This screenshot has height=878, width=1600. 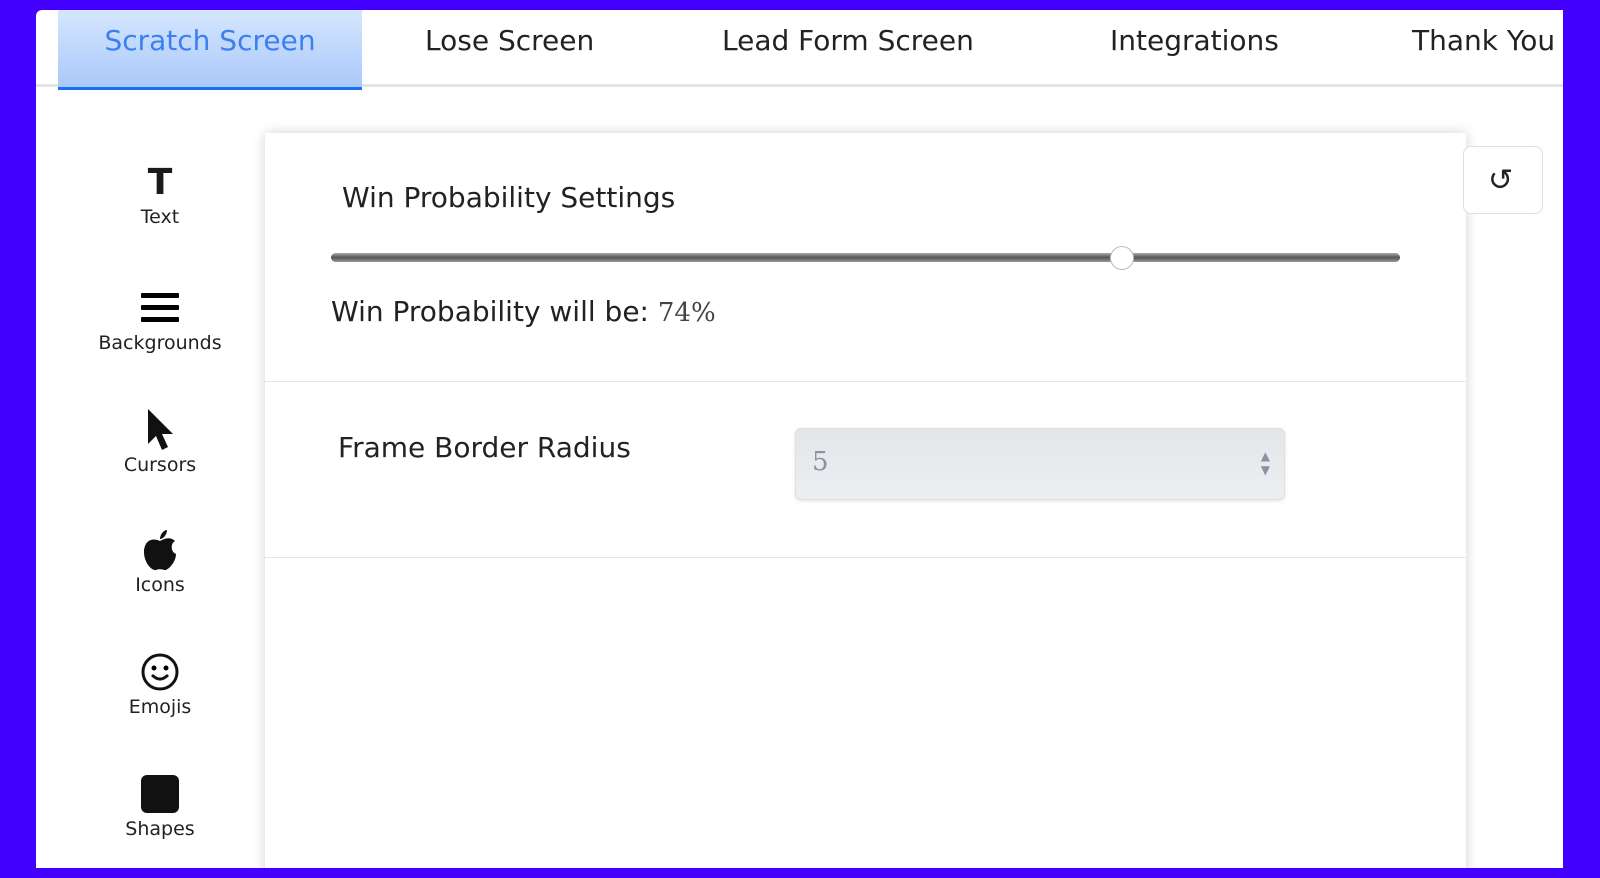 What do you see at coordinates (160, 217) in the screenshot?
I see `sidebar-item-label: Text` at bounding box center [160, 217].